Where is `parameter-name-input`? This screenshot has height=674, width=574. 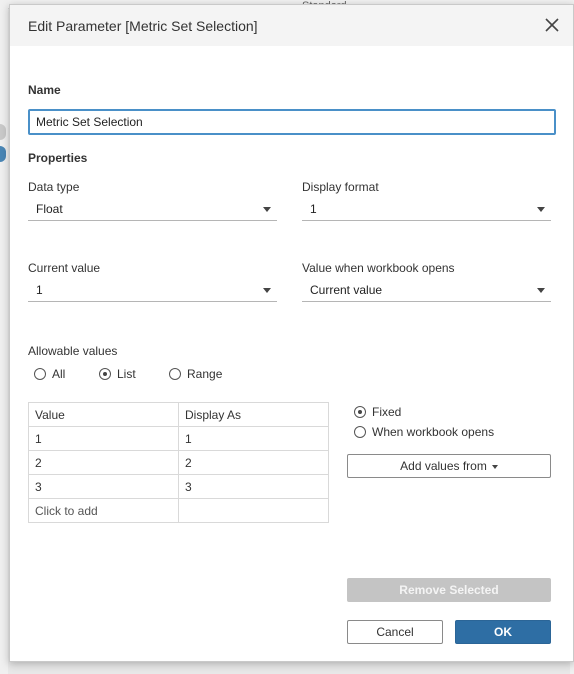
parameter-name-input is located at coordinates (292, 122).